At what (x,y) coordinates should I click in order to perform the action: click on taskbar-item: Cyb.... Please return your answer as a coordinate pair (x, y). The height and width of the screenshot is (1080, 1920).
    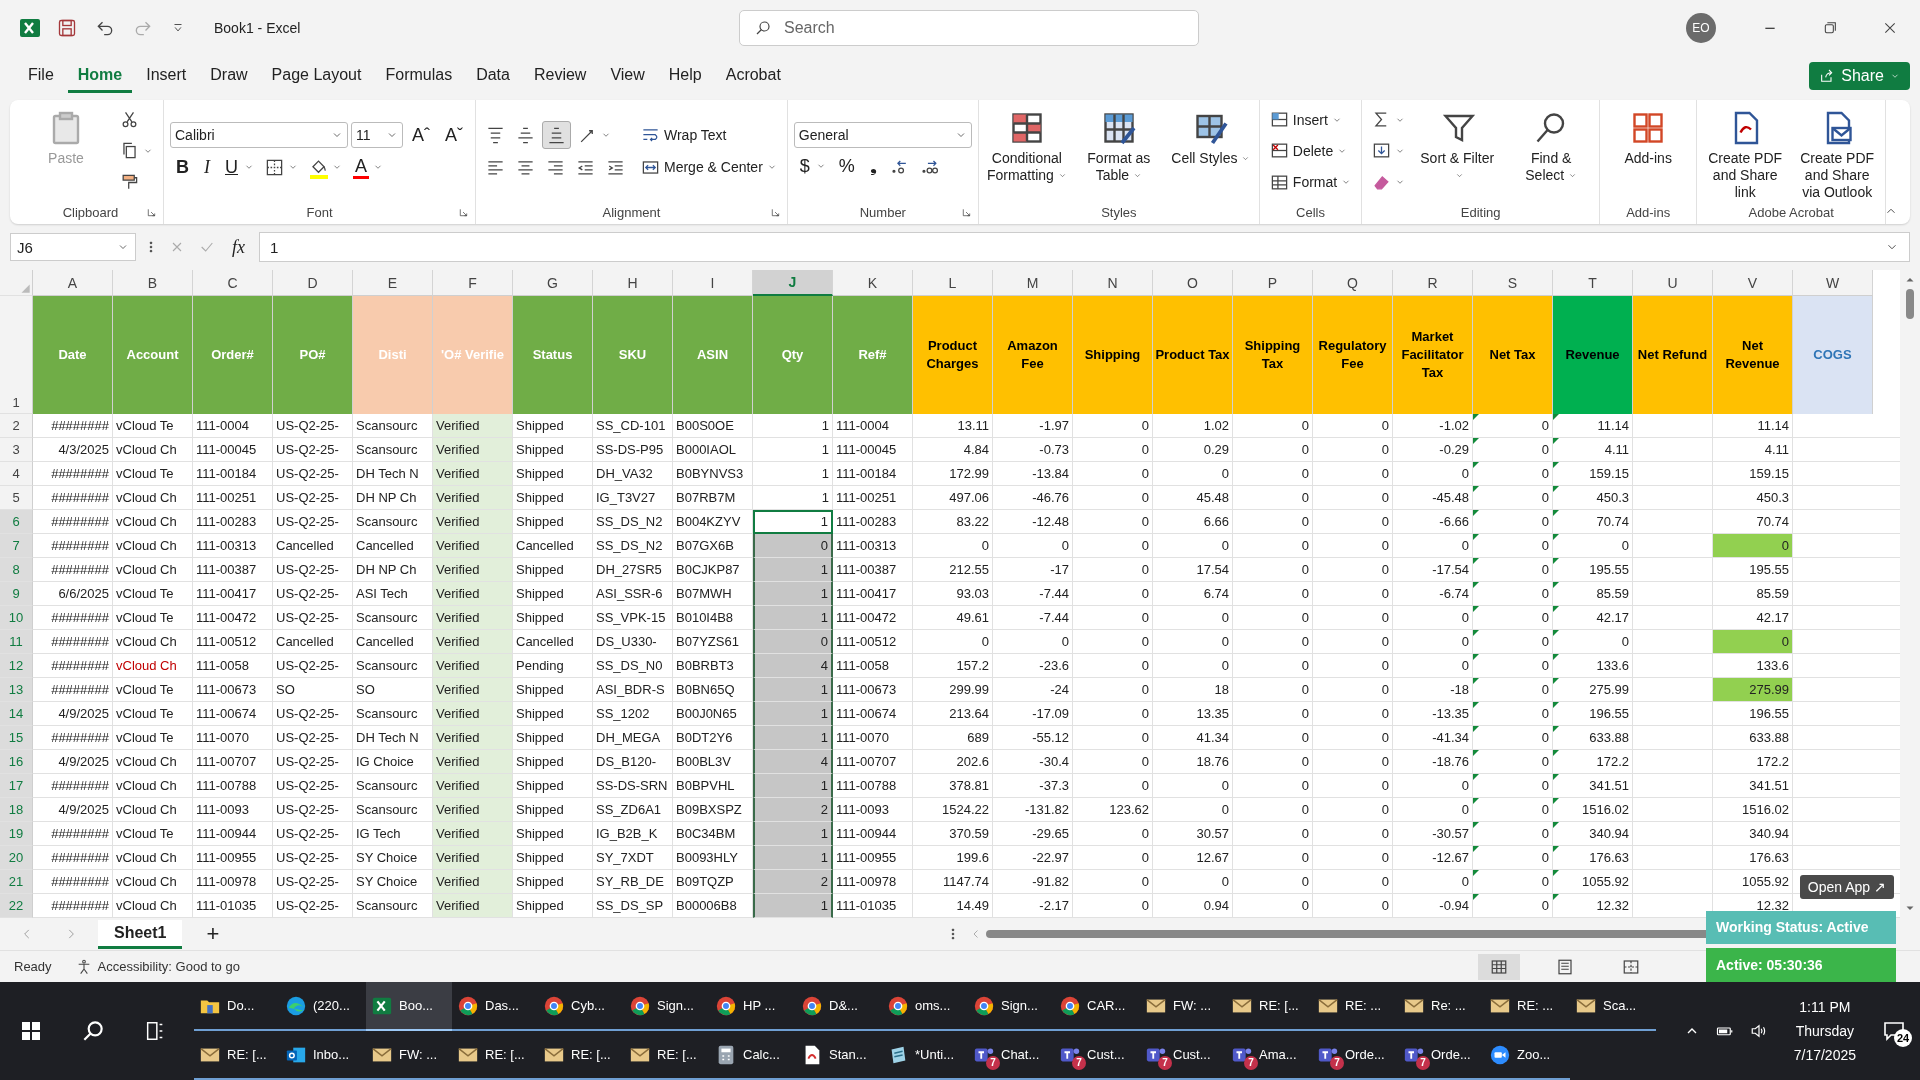
    Looking at the image, I should click on (581, 1006).